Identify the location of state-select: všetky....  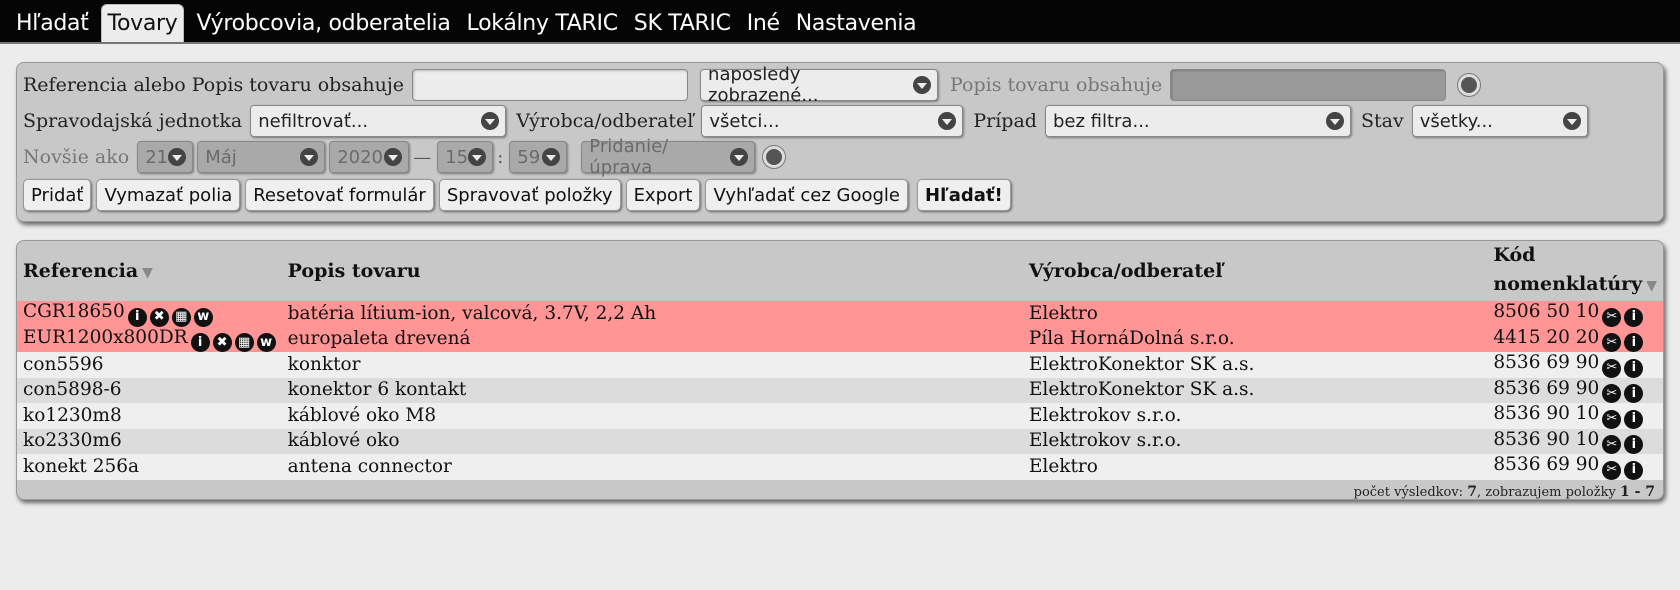
(1499, 121).